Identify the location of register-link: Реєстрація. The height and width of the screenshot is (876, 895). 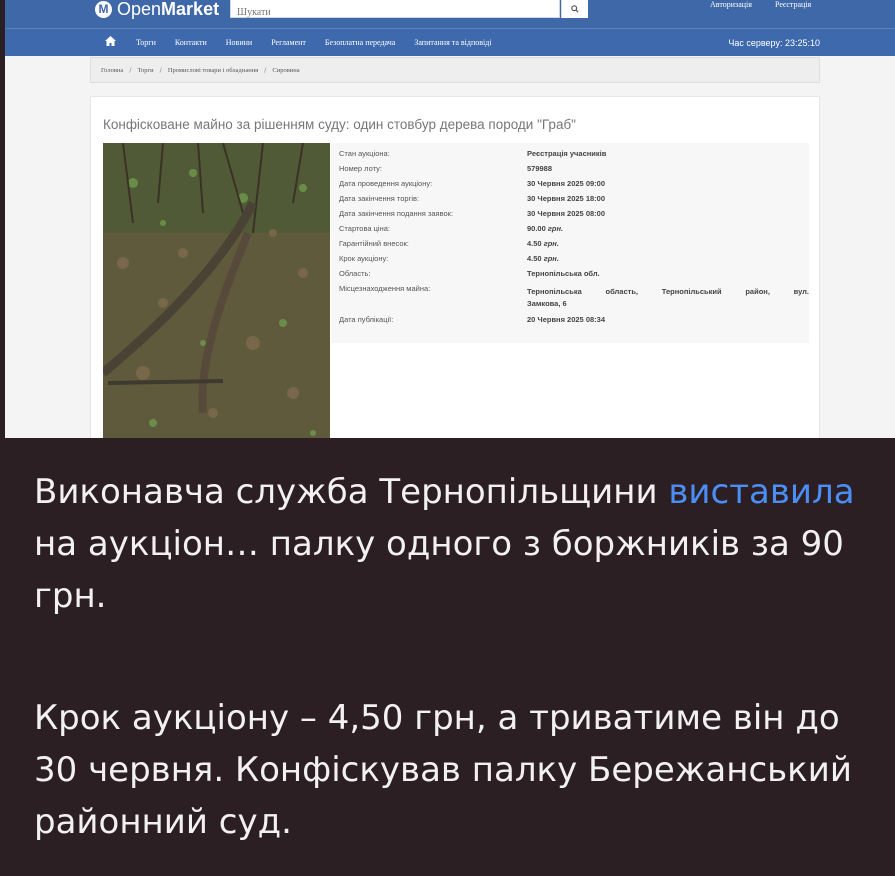
(793, 4).